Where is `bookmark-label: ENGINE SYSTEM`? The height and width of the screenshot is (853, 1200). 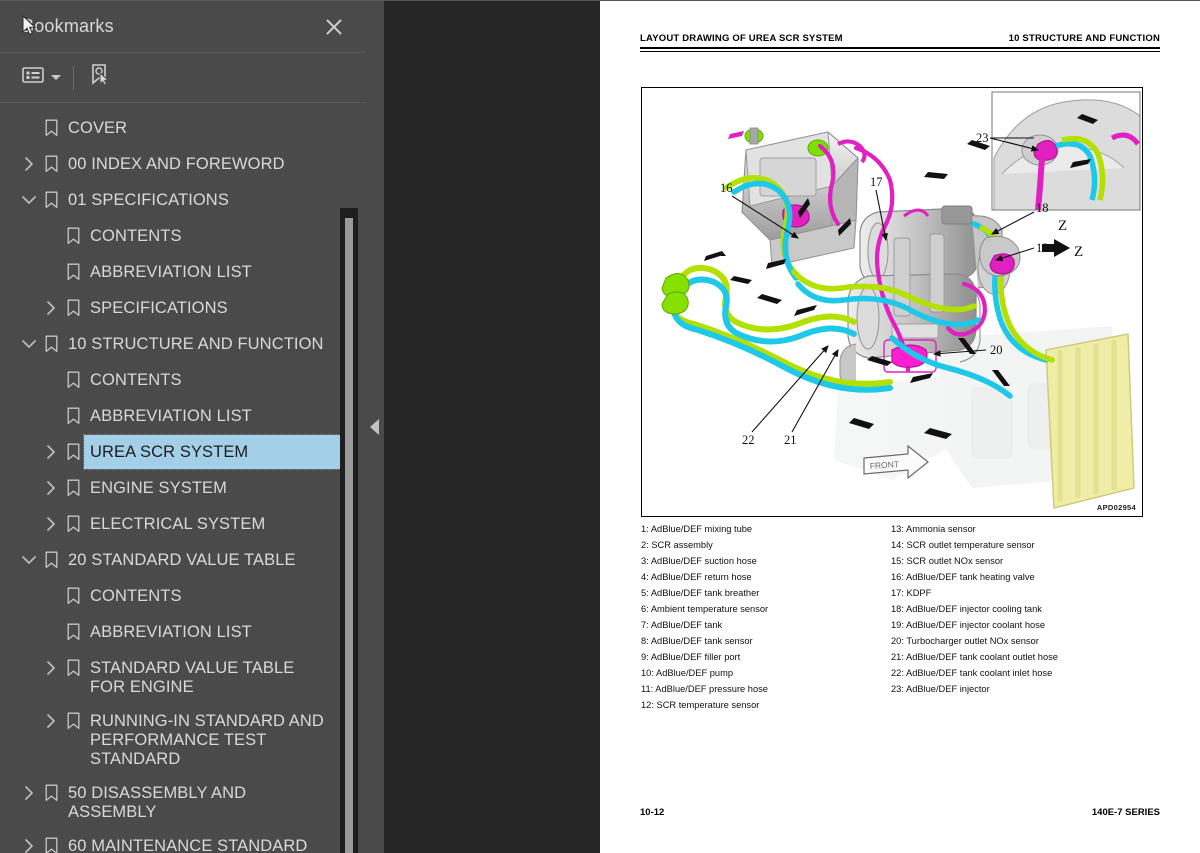 bookmark-label: ENGINE SYSTEM is located at coordinates (158, 488).